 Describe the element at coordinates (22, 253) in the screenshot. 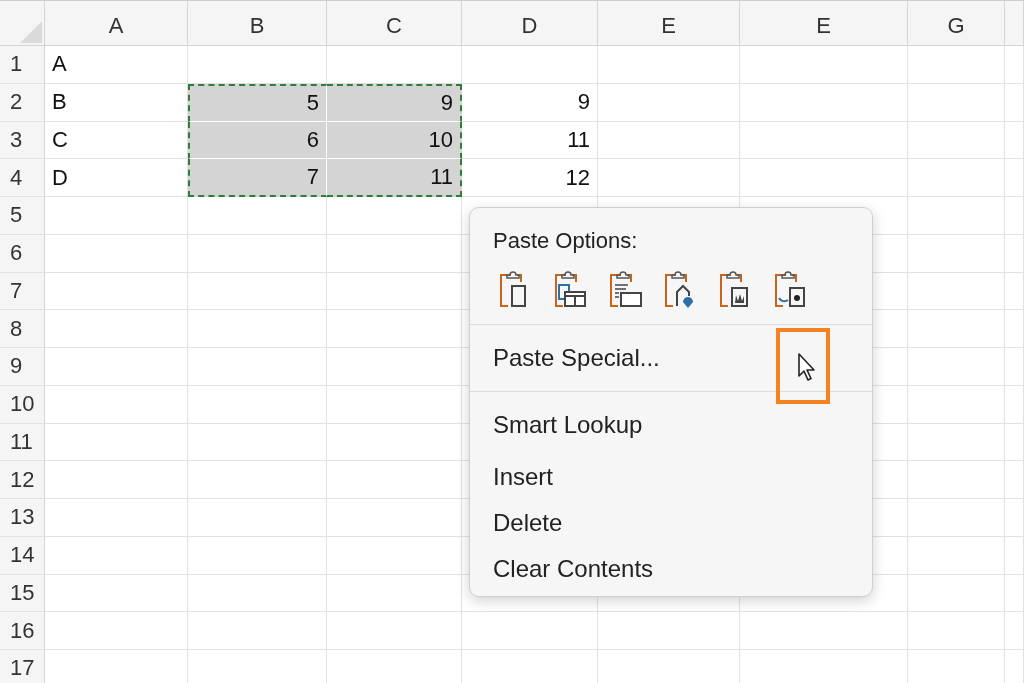

I see `row-header: 6` at that location.